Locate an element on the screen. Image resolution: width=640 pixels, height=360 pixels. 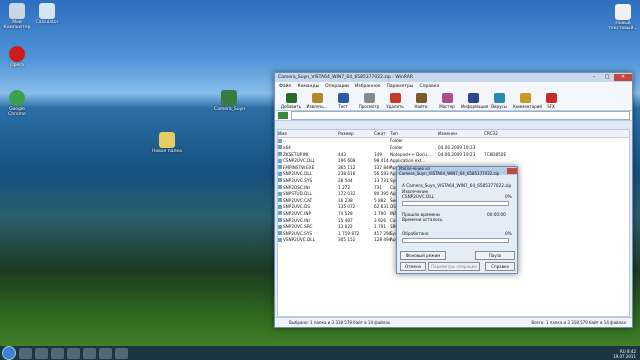
menu-commands: Команды is located at coordinates (308, 86).